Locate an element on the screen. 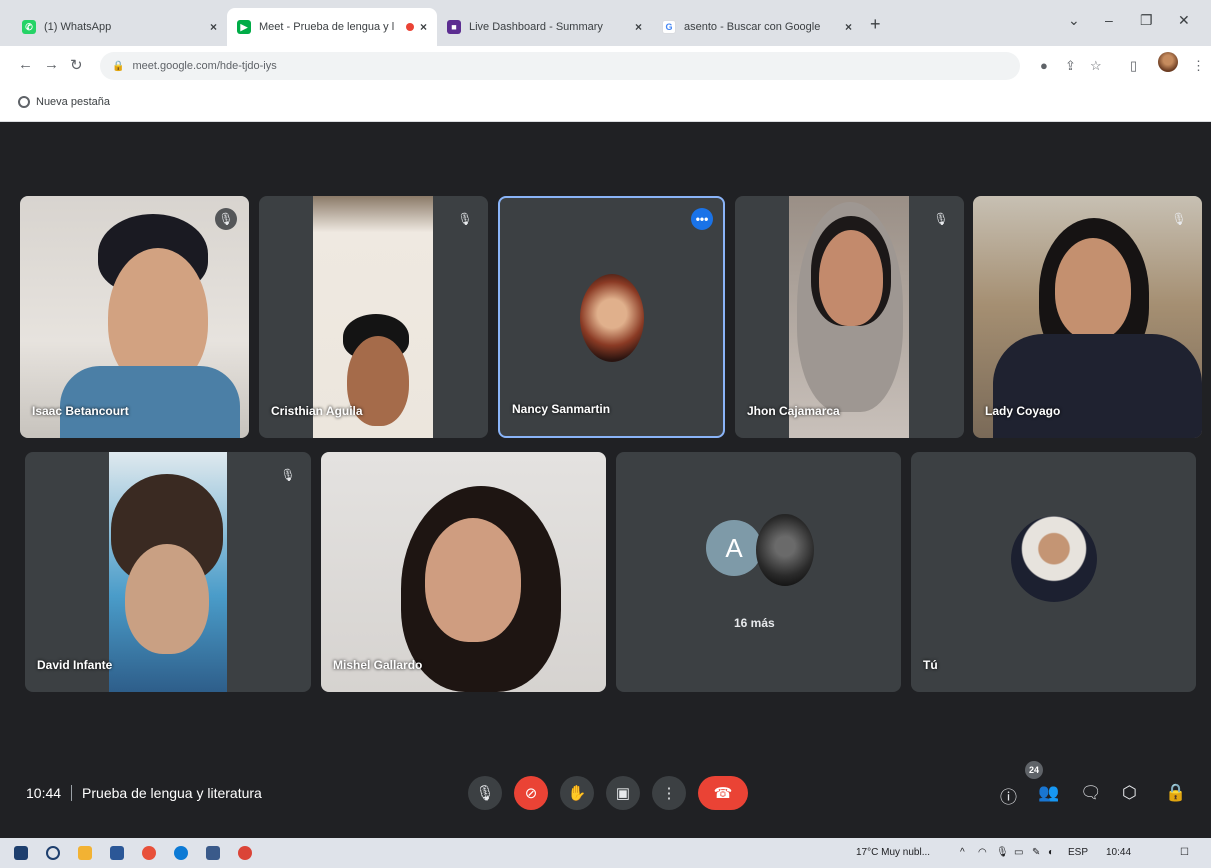 This screenshot has height=868, width=1211. participant-tile: 🎙 David Infante is located at coordinates (168, 572).